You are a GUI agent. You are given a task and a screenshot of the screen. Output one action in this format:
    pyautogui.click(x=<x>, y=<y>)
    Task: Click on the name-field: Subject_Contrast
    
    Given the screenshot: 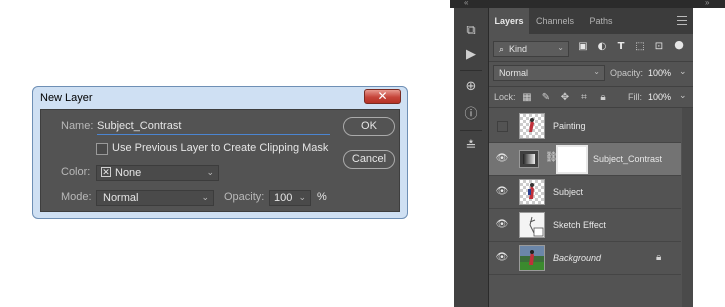 What is the action you would take?
    pyautogui.click(x=213, y=127)
    